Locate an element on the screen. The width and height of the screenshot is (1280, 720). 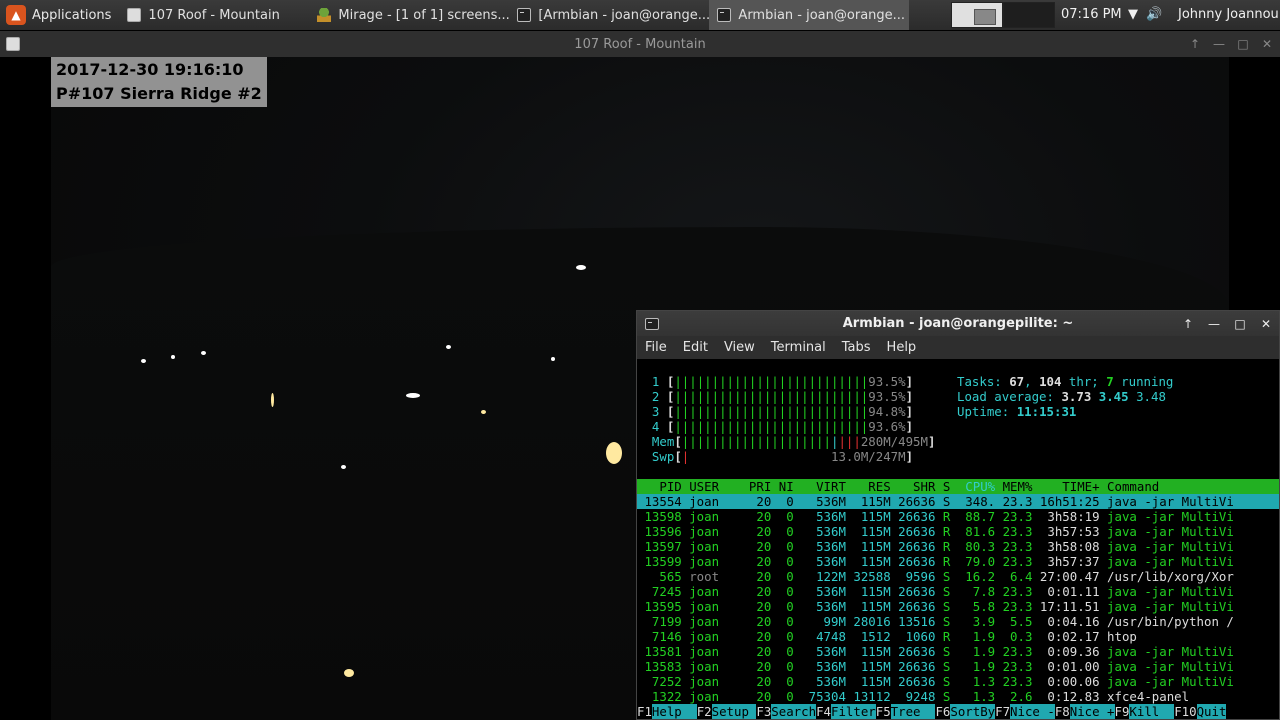
menu-help: Help is located at coordinates (902, 347).